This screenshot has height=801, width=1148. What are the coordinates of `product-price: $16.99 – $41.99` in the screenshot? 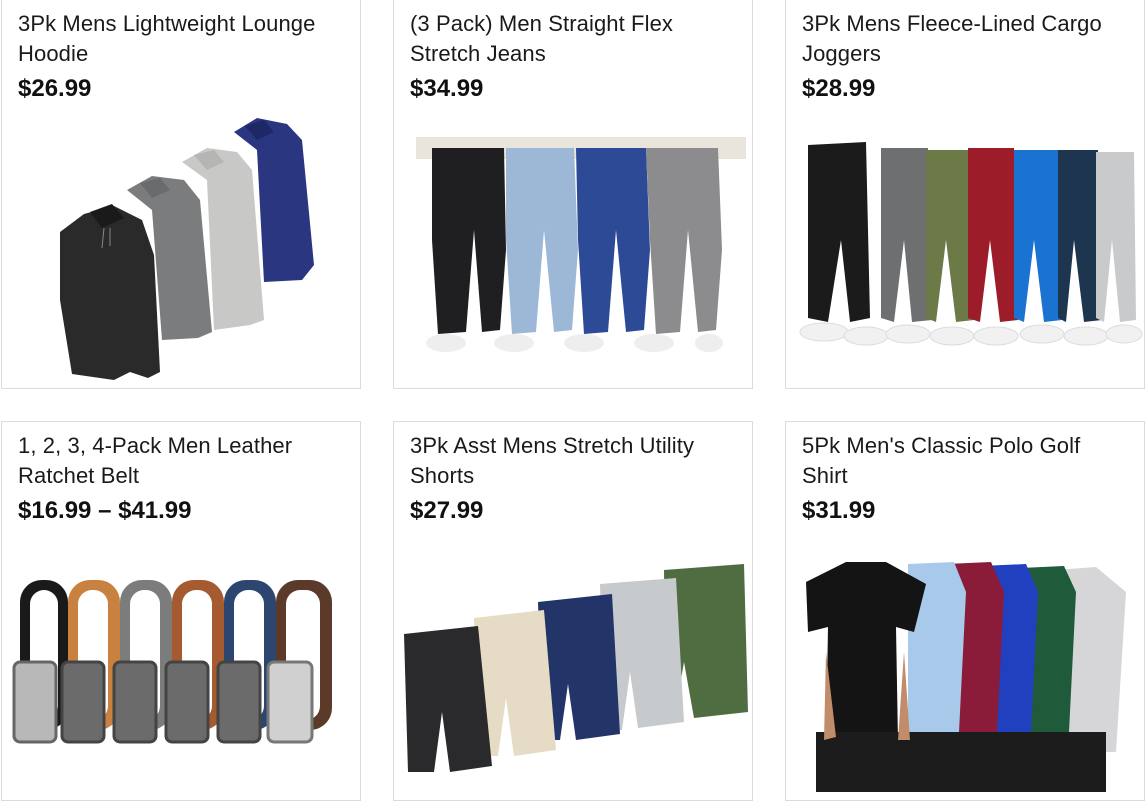 It's located at (105, 510).